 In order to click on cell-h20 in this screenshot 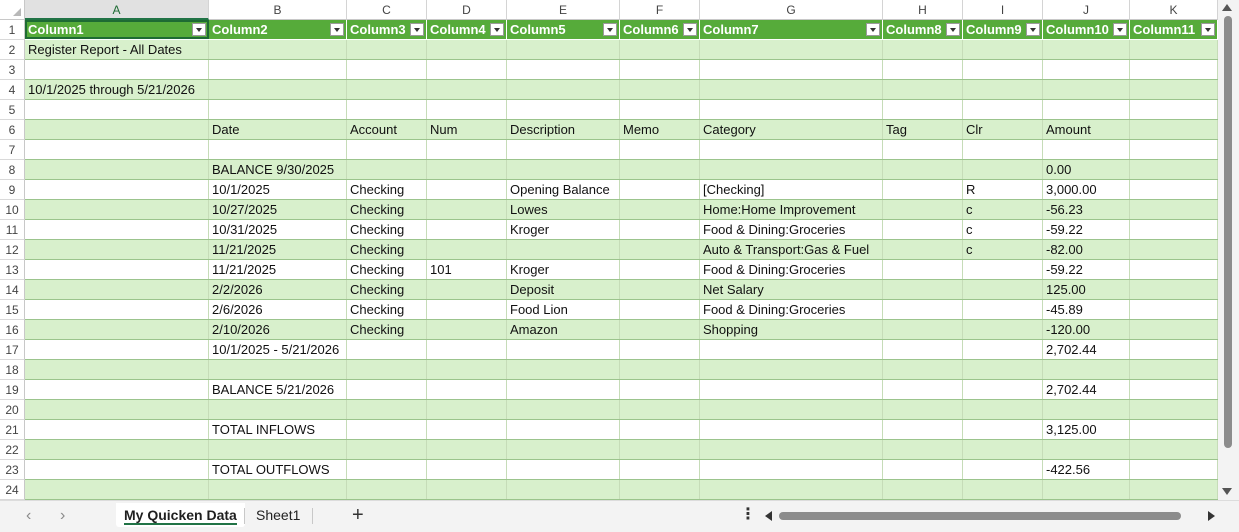, I will do `click(923, 409)`.